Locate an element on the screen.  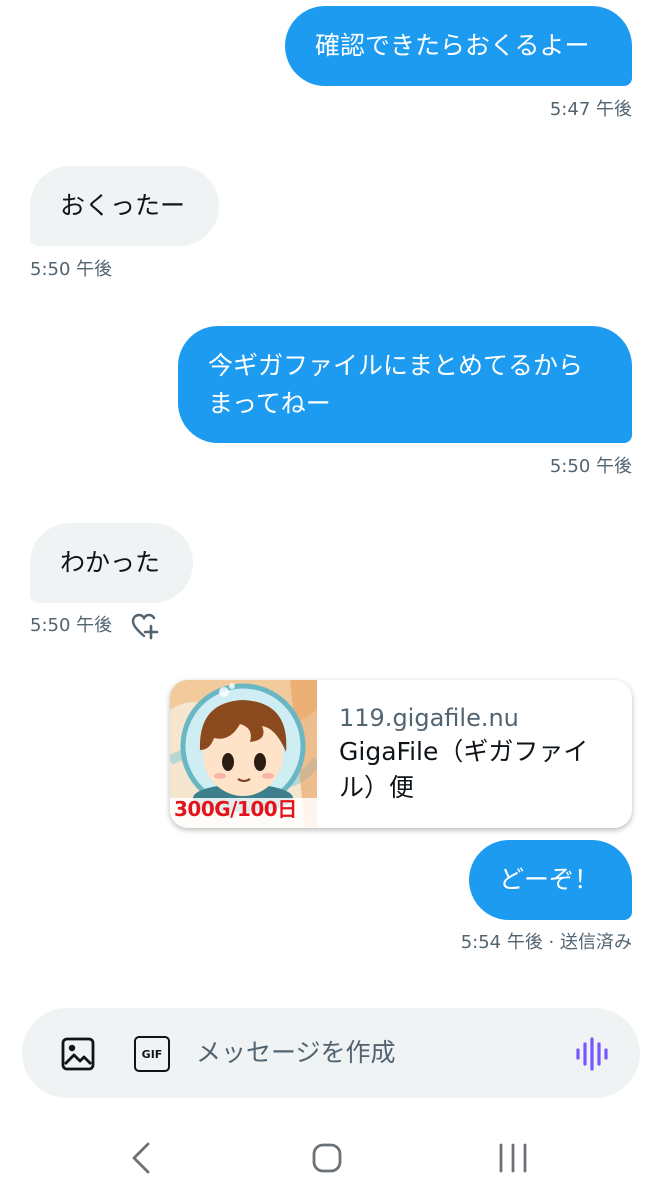
message-text: おくったー is located at coordinates (123, 205).